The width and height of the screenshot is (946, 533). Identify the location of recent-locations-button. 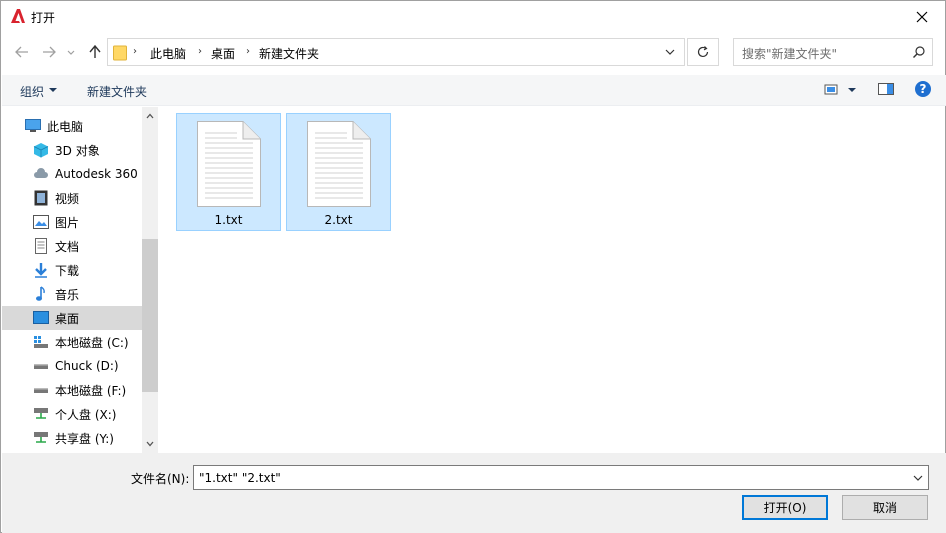
(71, 52).